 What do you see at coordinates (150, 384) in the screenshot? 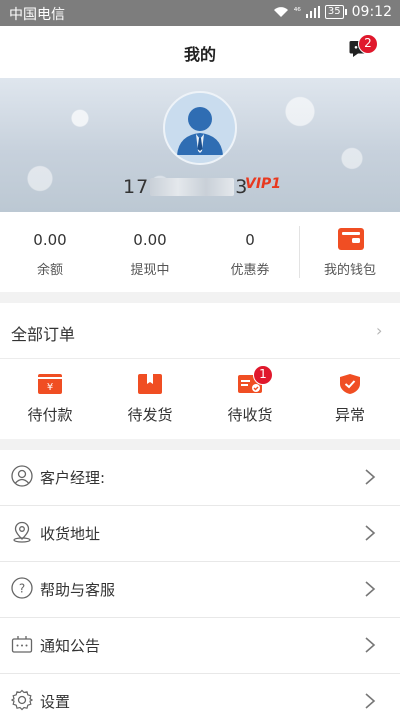
I see `package-icon` at bounding box center [150, 384].